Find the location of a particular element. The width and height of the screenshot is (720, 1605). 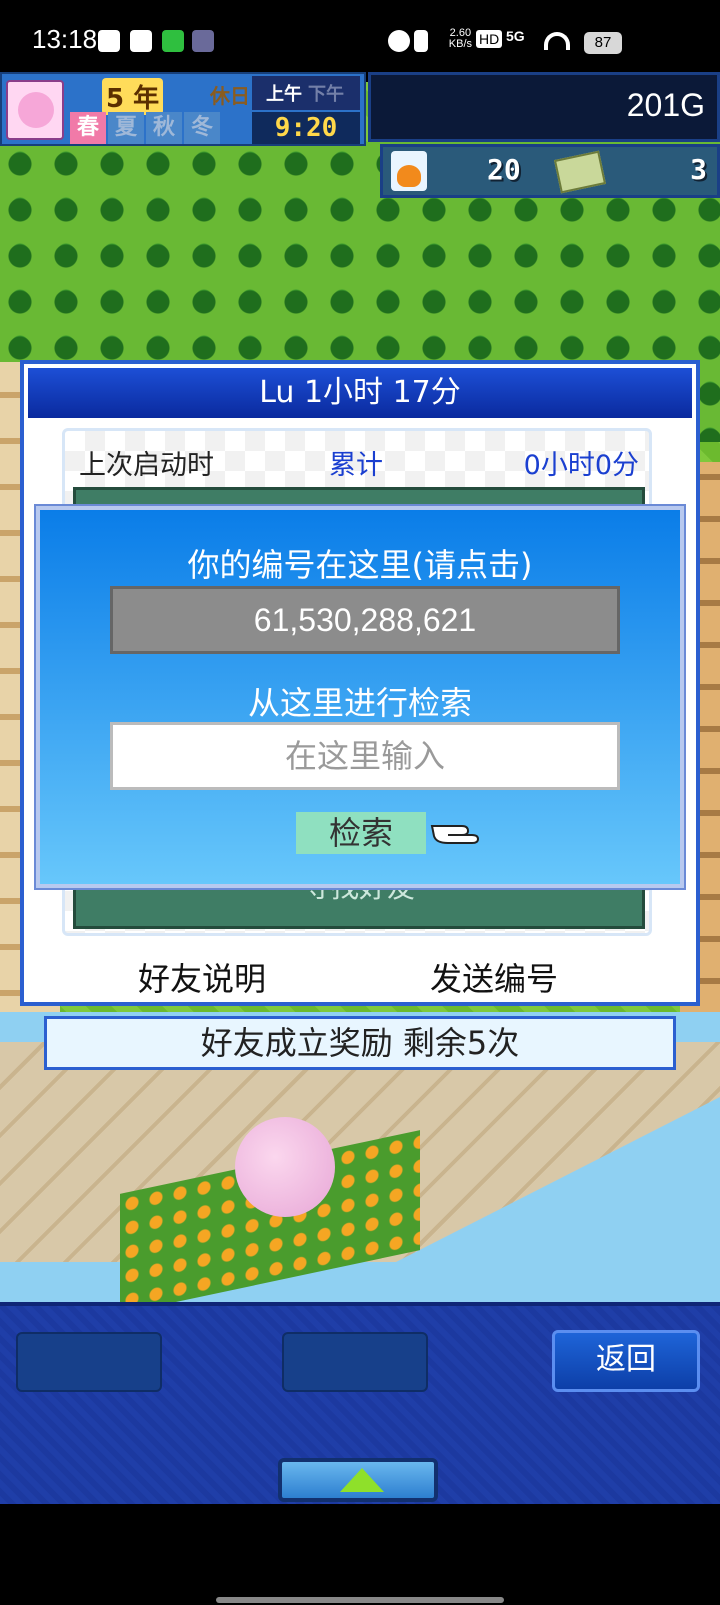

friend-bonus-bar: 好友成立奖励 剩余5次 is located at coordinates (360, 1043).